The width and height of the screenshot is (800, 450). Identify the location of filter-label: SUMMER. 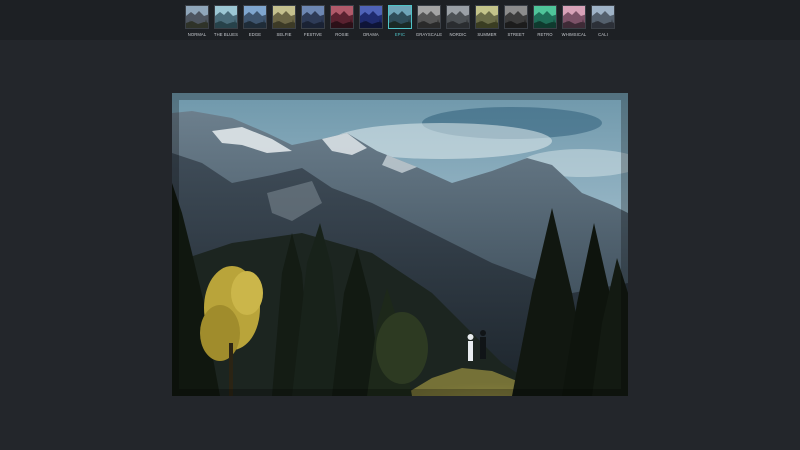
(487, 34).